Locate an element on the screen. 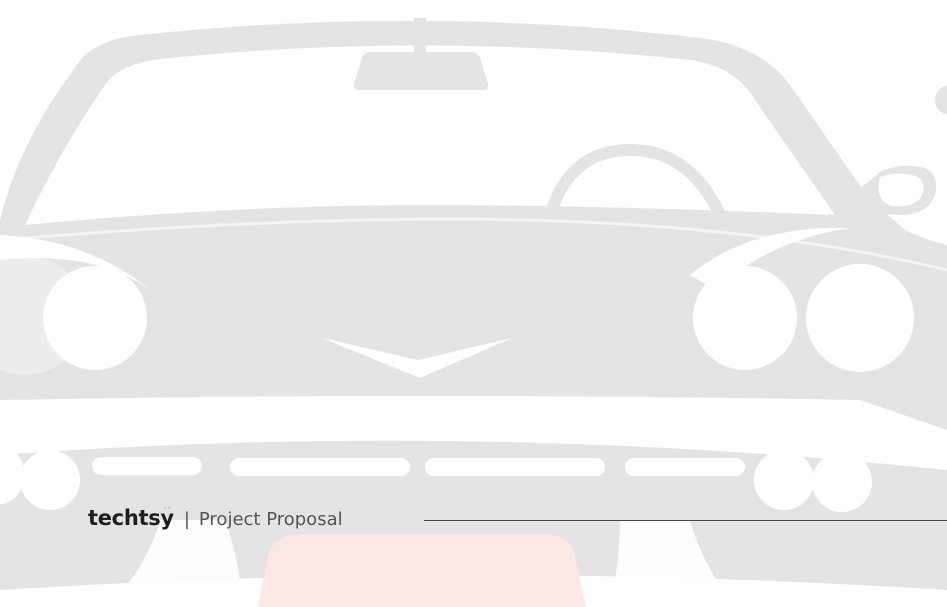 This screenshot has height=607, width=947. footer-rule is located at coordinates (685, 520).